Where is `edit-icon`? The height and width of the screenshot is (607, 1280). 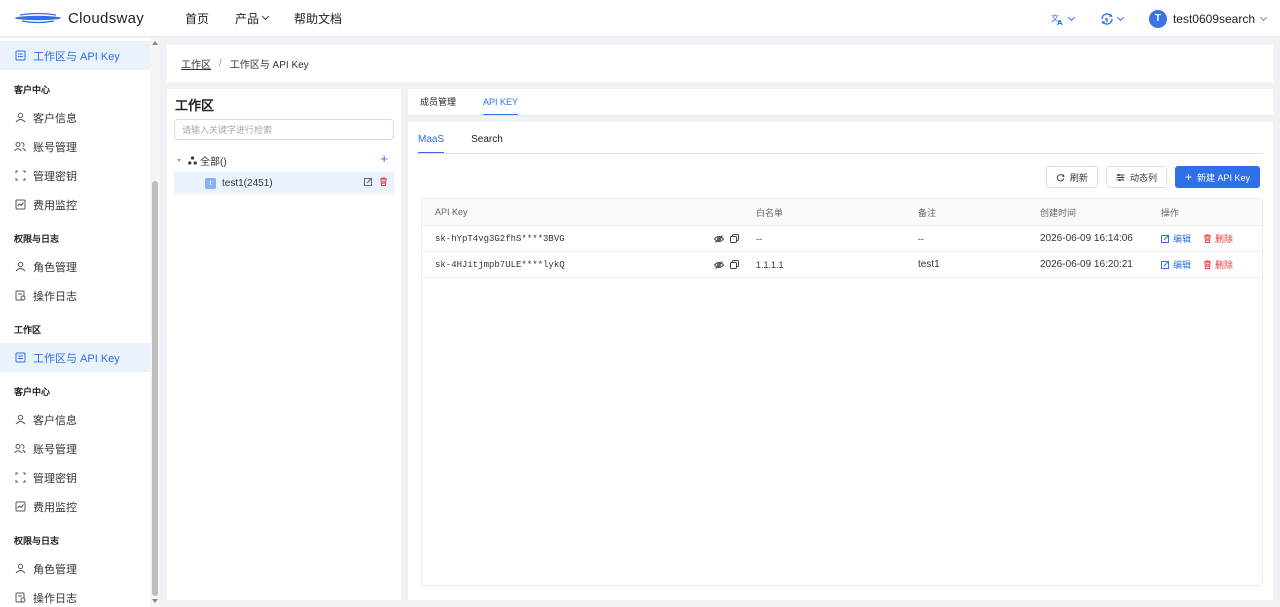
edit-icon is located at coordinates (368, 181).